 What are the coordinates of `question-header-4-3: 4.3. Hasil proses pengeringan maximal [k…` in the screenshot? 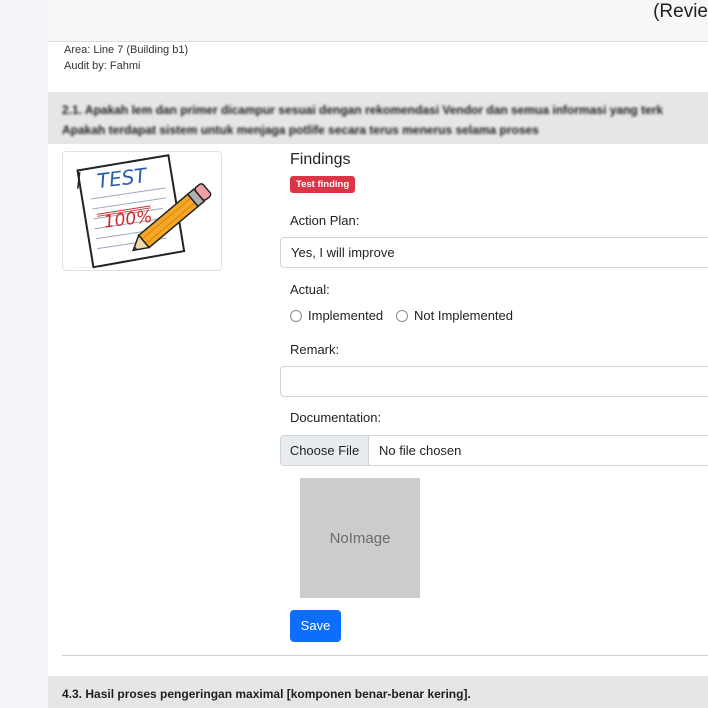 It's located at (378, 692).